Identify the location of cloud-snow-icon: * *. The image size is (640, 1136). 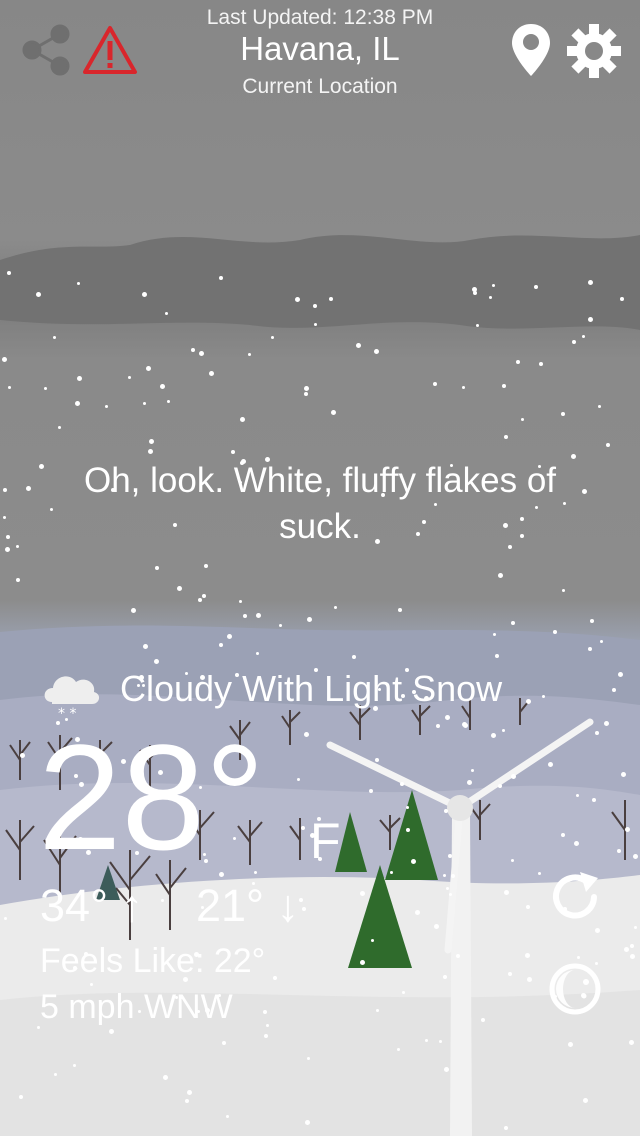
(71, 693).